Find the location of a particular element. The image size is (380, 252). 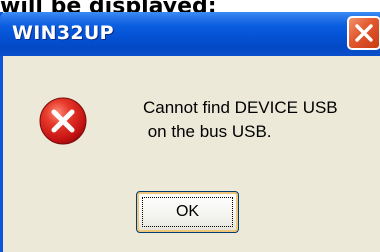

error-icon is located at coordinates (63, 121).